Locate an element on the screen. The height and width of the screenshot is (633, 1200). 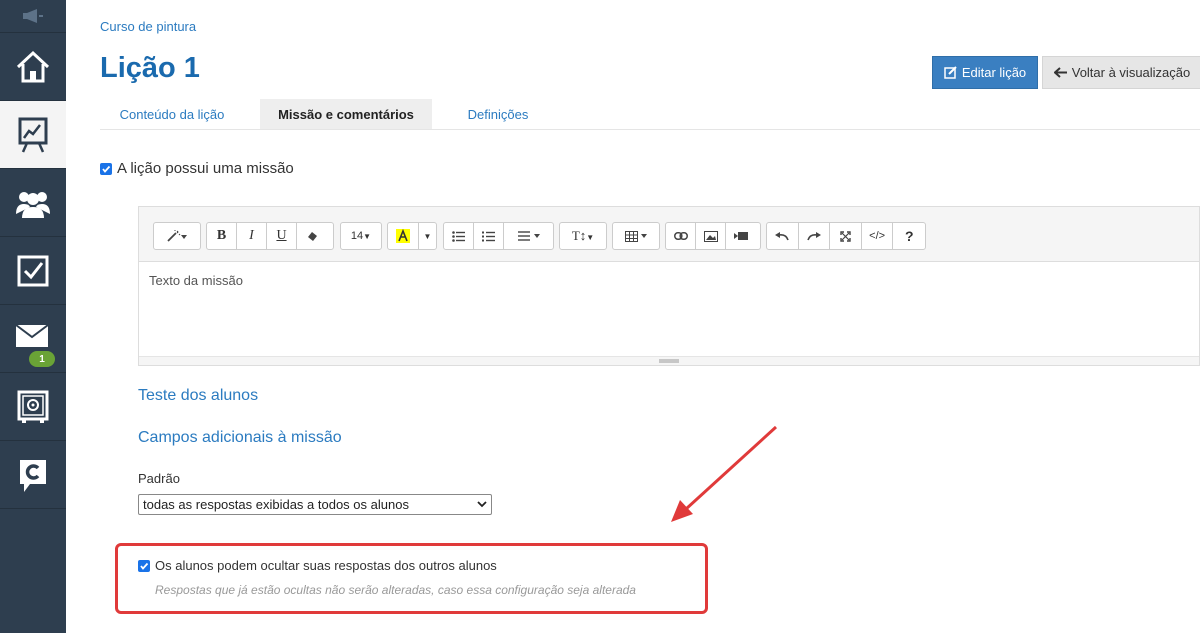
question-icon: ? is located at coordinates (909, 236).